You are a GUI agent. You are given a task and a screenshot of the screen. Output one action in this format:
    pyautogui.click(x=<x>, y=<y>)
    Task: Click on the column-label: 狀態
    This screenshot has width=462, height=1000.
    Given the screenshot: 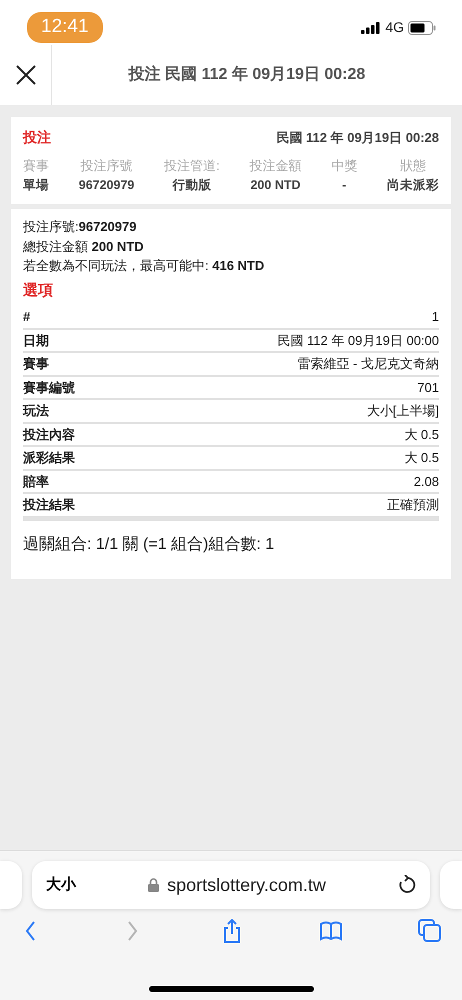 What is the action you would take?
    pyautogui.click(x=413, y=166)
    